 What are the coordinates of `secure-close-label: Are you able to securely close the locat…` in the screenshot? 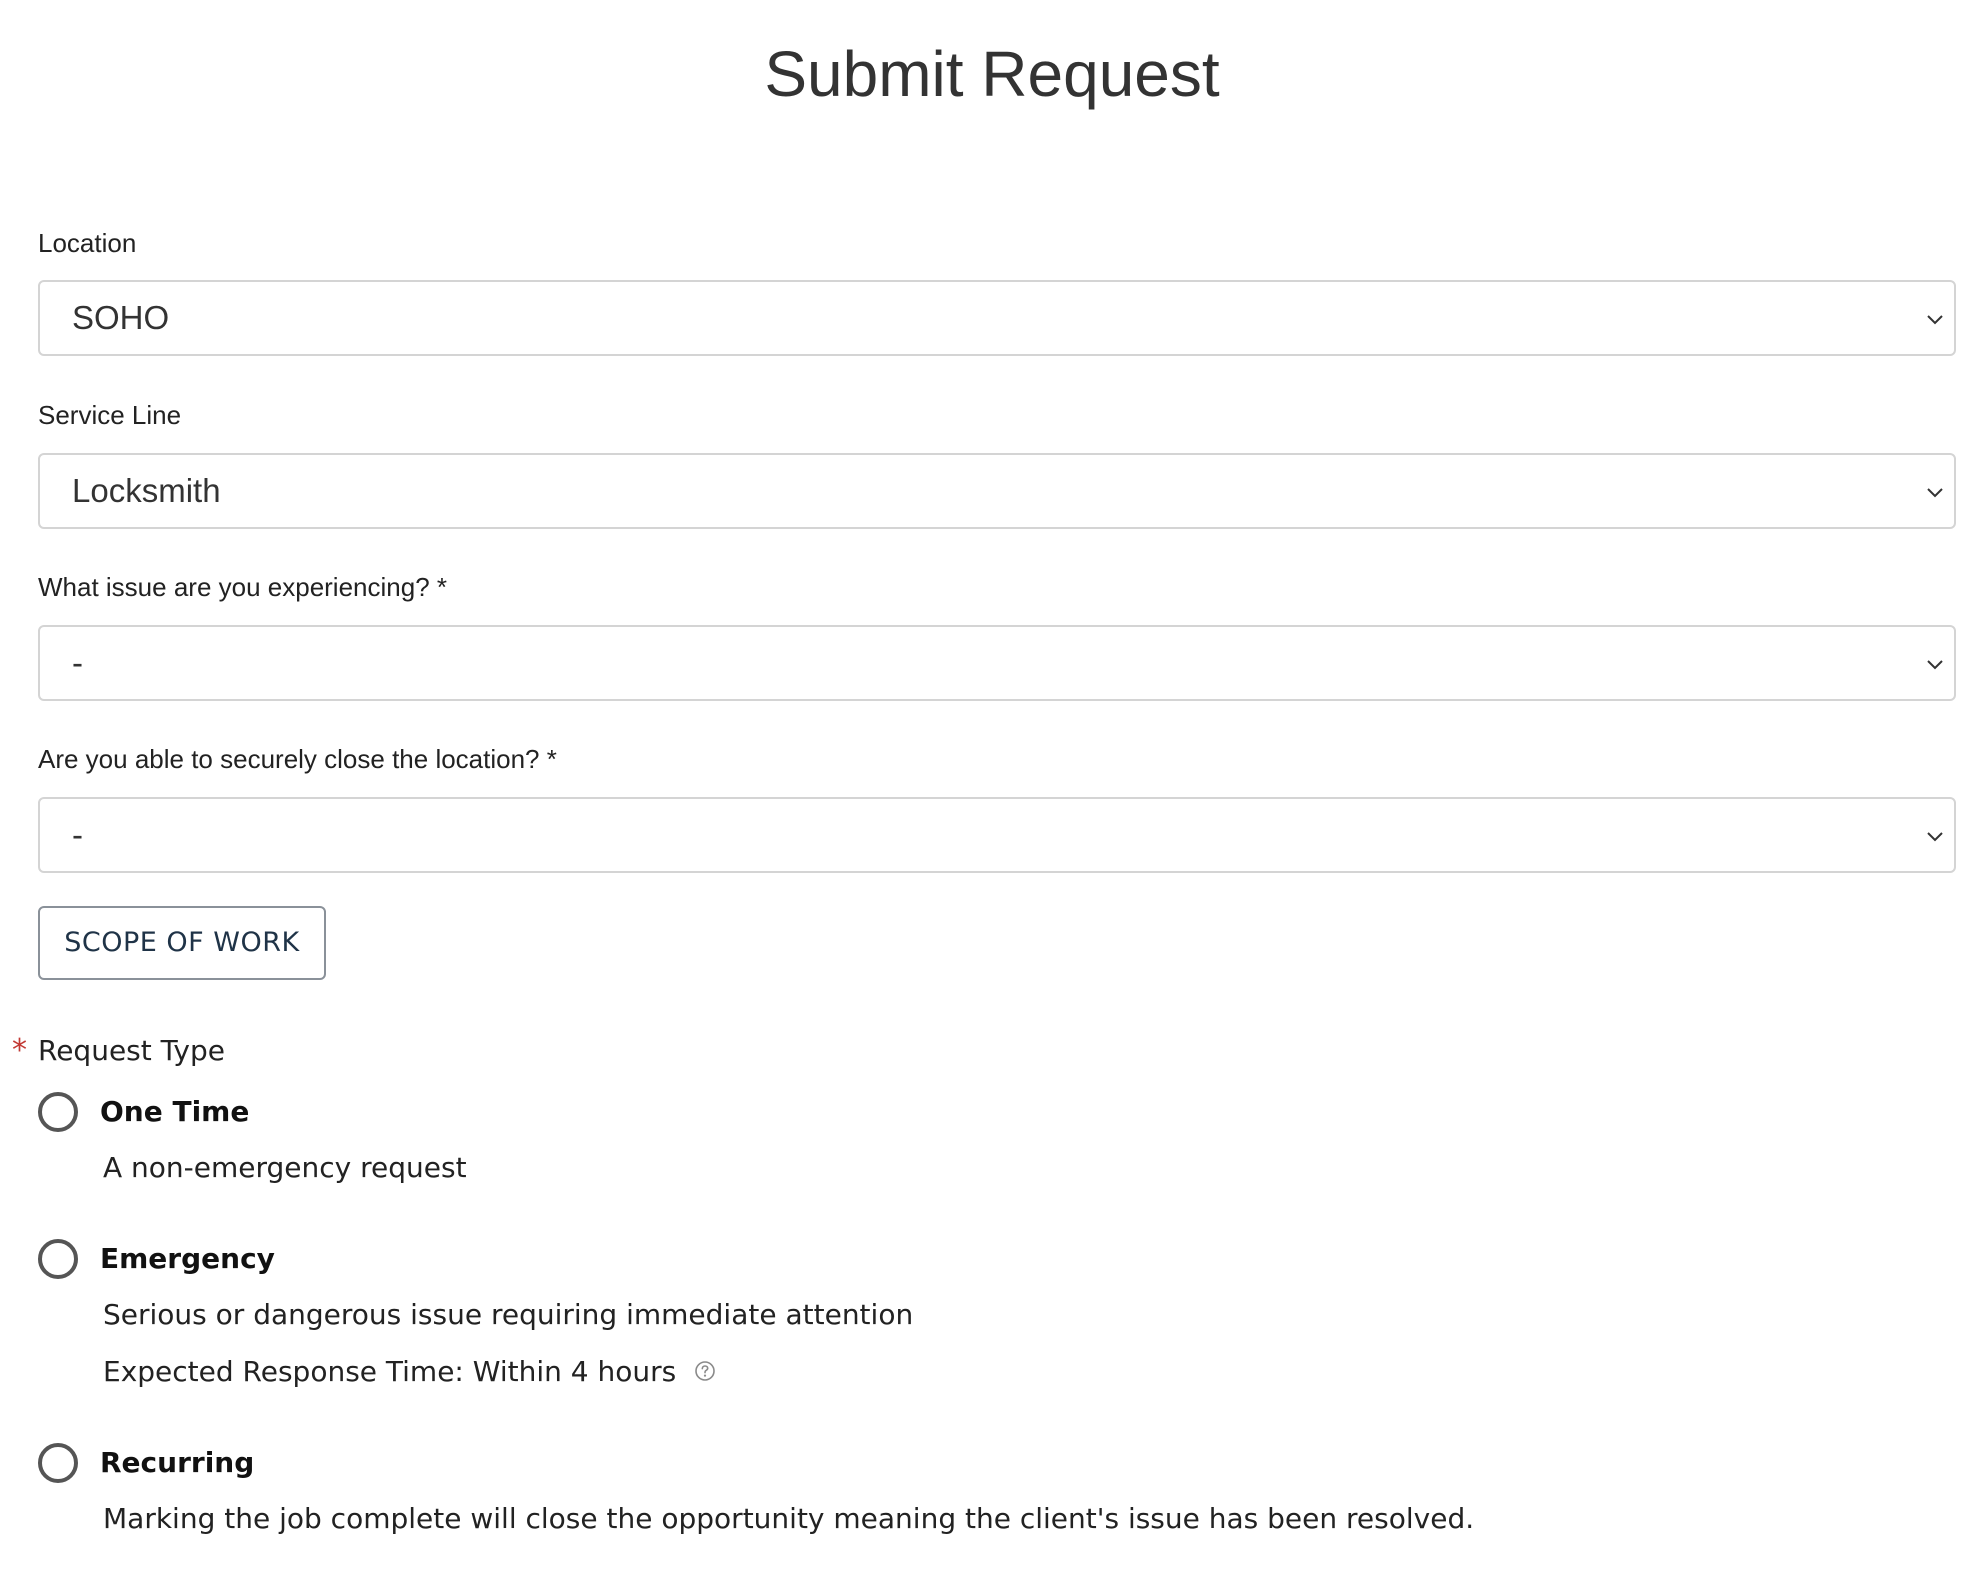 It's located at (297, 759).